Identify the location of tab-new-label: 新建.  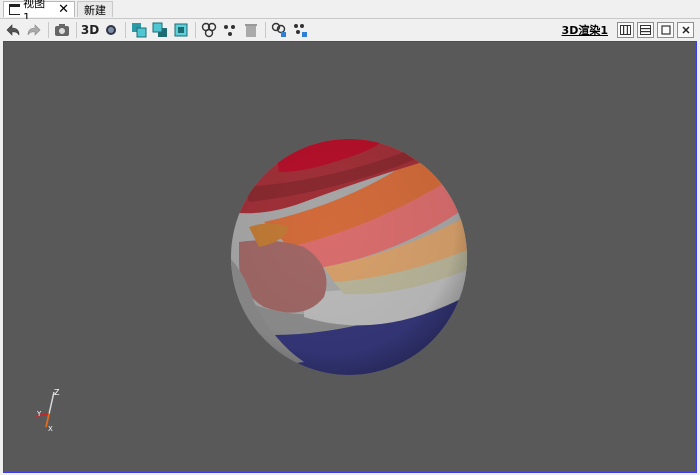
(95, 10).